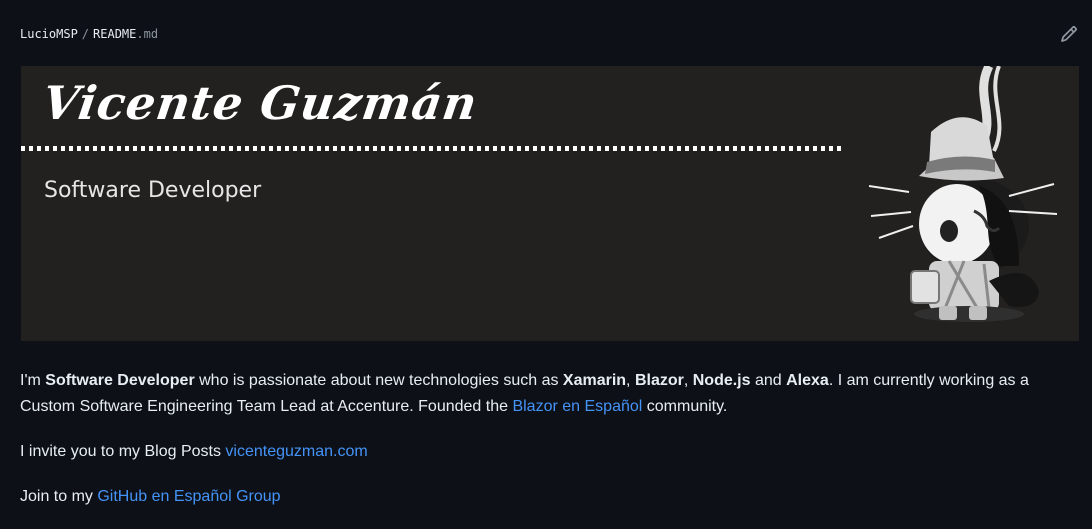  I want to click on intro-text: I'm, so click(33, 380).